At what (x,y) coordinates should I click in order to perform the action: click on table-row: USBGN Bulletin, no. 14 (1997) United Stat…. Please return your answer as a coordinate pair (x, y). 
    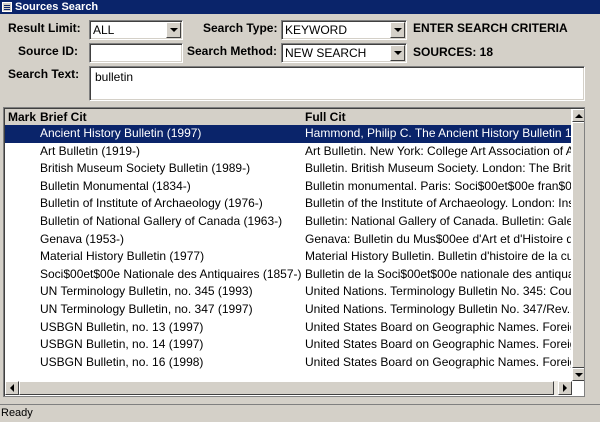
    Looking at the image, I should click on (288, 345).